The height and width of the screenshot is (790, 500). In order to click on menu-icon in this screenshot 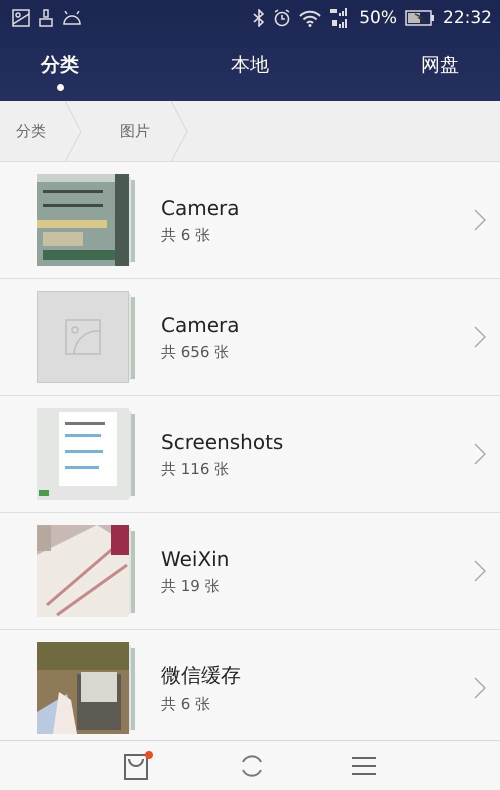, I will do `click(364, 765)`.